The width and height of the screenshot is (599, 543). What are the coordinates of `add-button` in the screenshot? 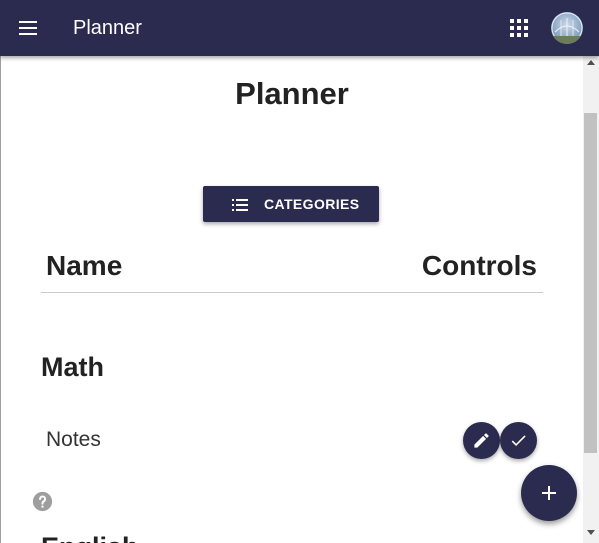 It's located at (549, 493).